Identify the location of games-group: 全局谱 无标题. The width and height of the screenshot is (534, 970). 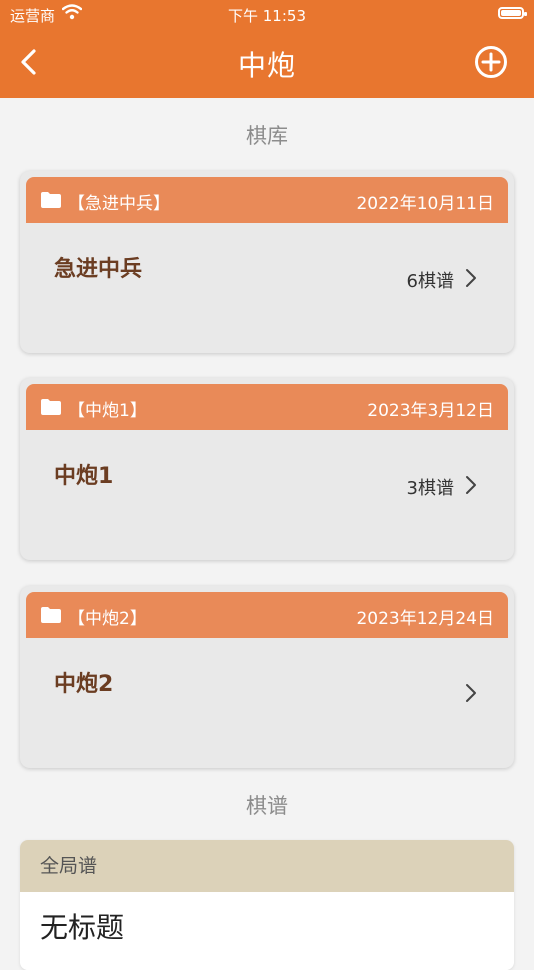
(267, 905).